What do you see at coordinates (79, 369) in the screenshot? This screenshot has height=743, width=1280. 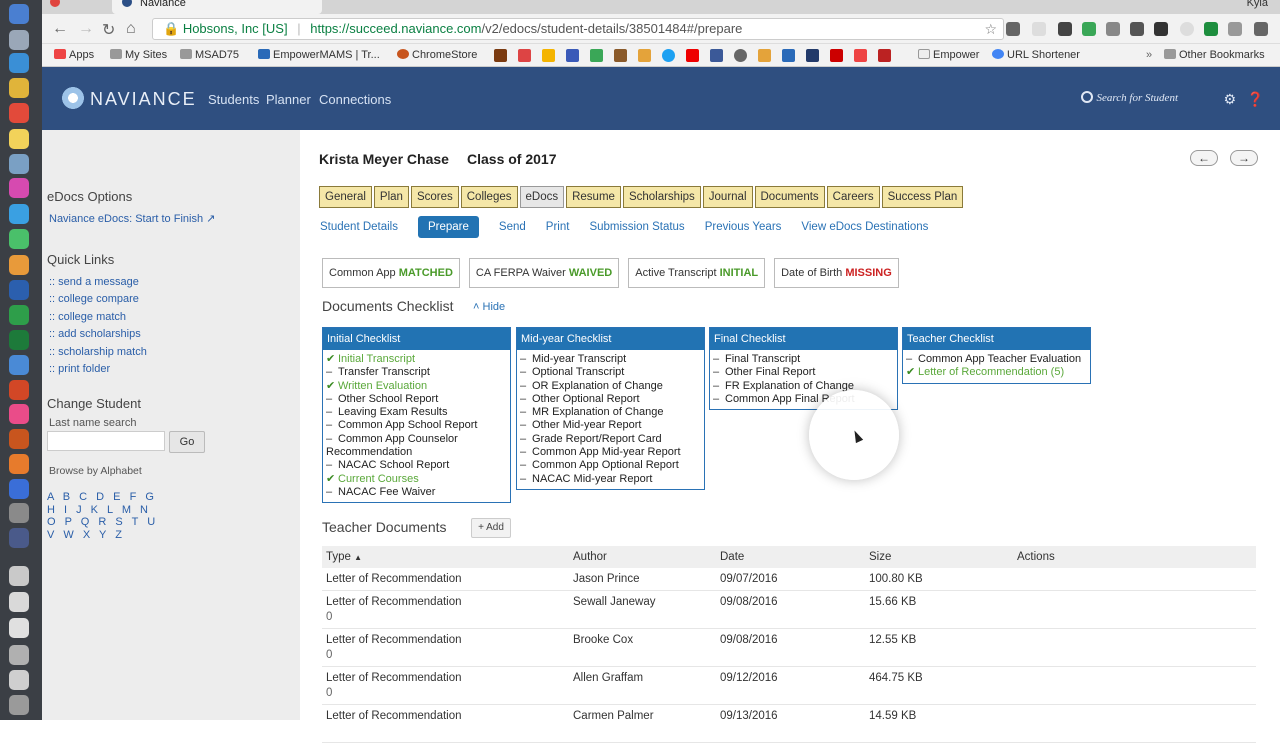 I see `quick-link-print-folder: :: print folder` at bounding box center [79, 369].